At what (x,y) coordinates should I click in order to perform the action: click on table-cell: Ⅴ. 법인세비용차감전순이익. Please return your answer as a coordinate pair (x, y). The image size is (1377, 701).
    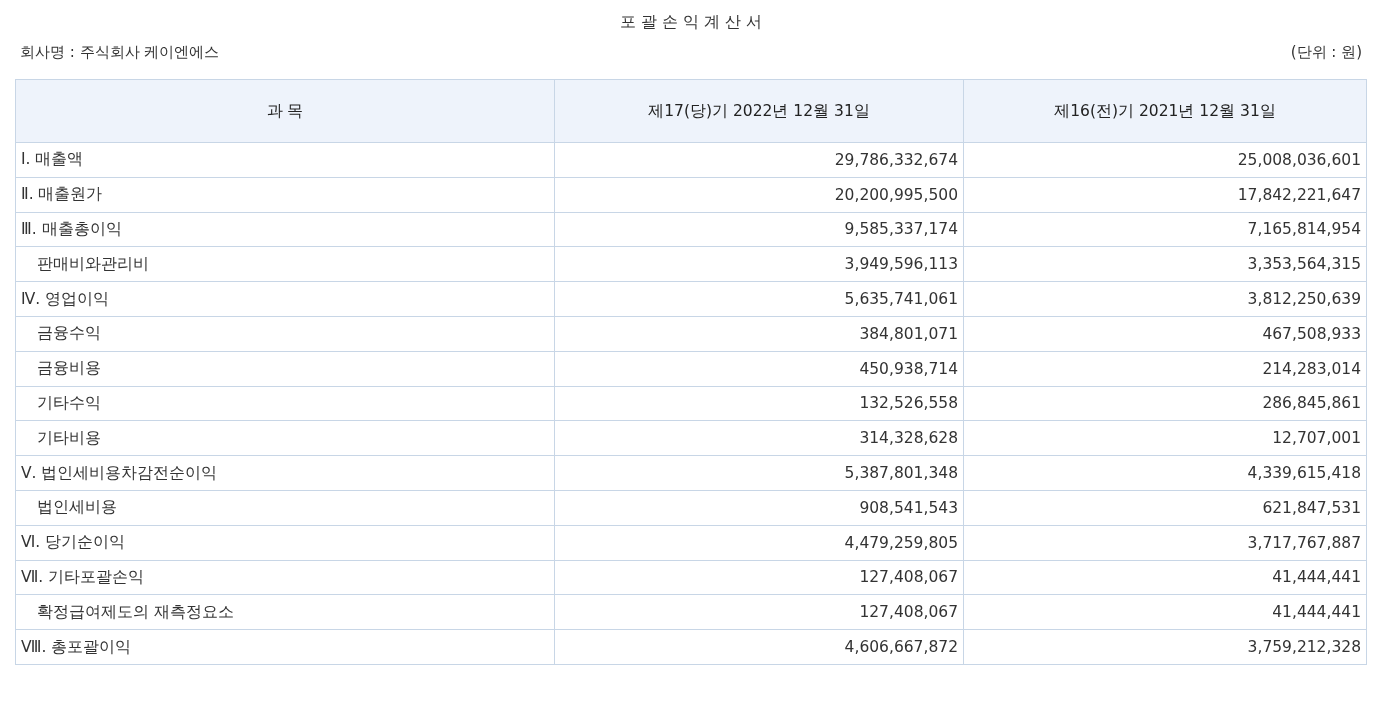
    Looking at the image, I should click on (285, 473).